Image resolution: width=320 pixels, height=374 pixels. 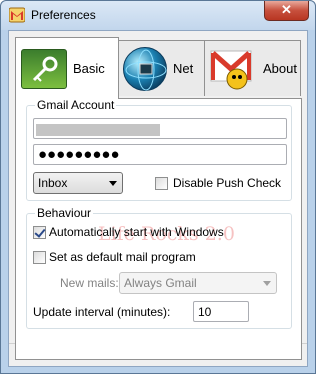 What do you see at coordinates (161, 183) in the screenshot?
I see `disable-push-checkbox` at bounding box center [161, 183].